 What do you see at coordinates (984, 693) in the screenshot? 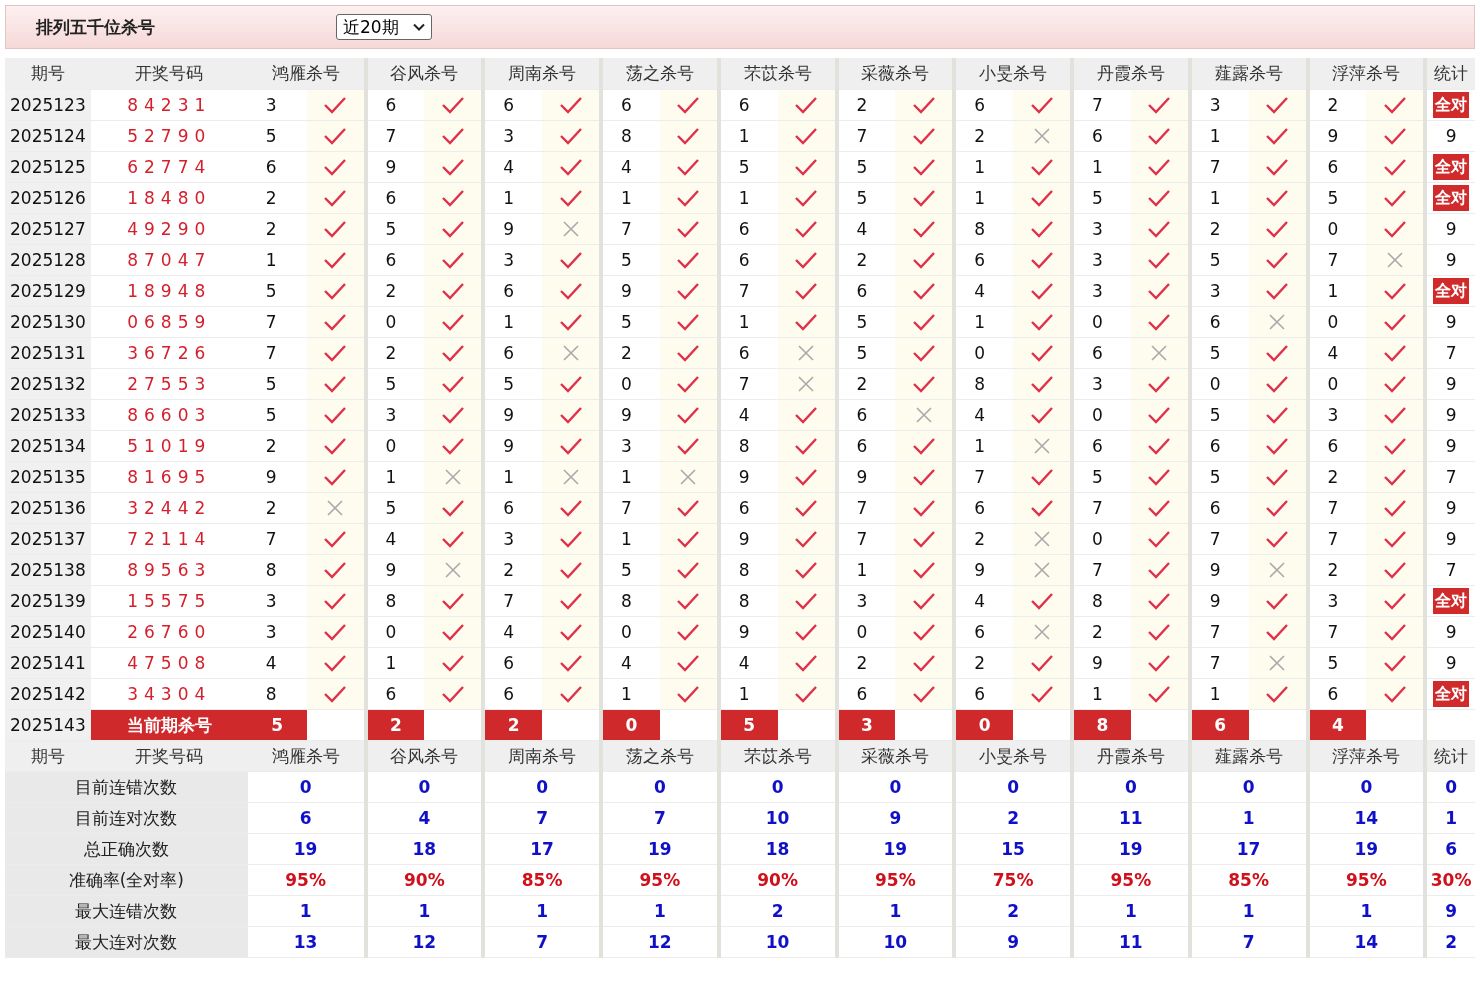
I see `kill-number: 6` at bounding box center [984, 693].